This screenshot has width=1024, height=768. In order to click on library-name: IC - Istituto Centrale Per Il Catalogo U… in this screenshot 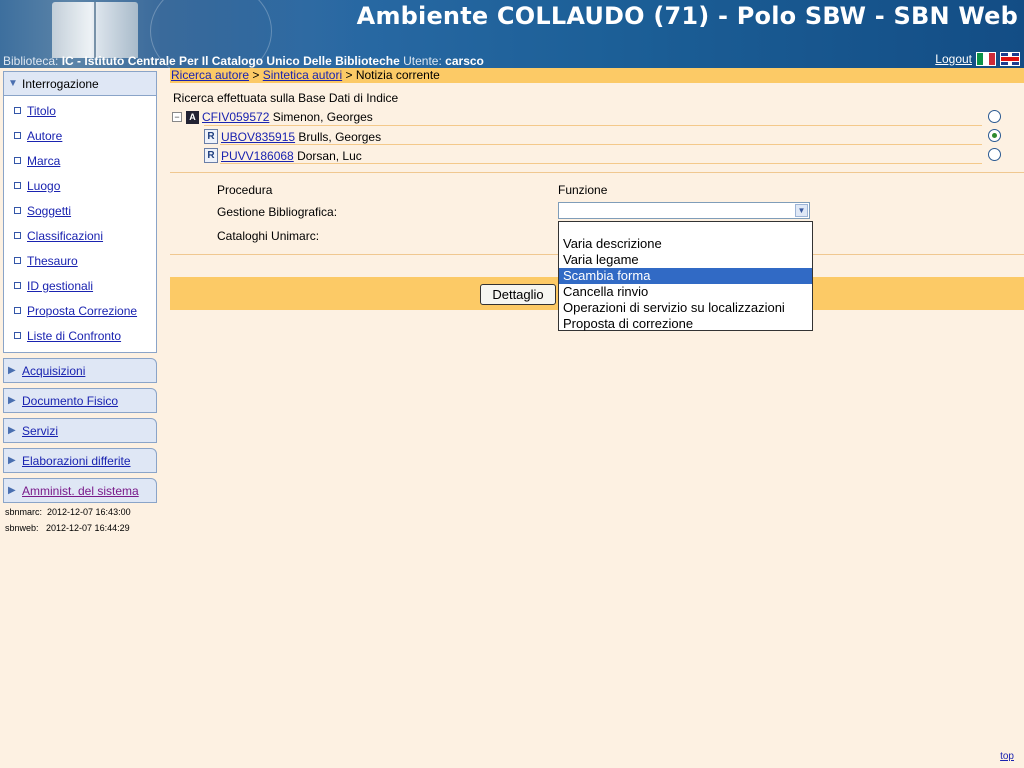, I will do `click(230, 61)`.